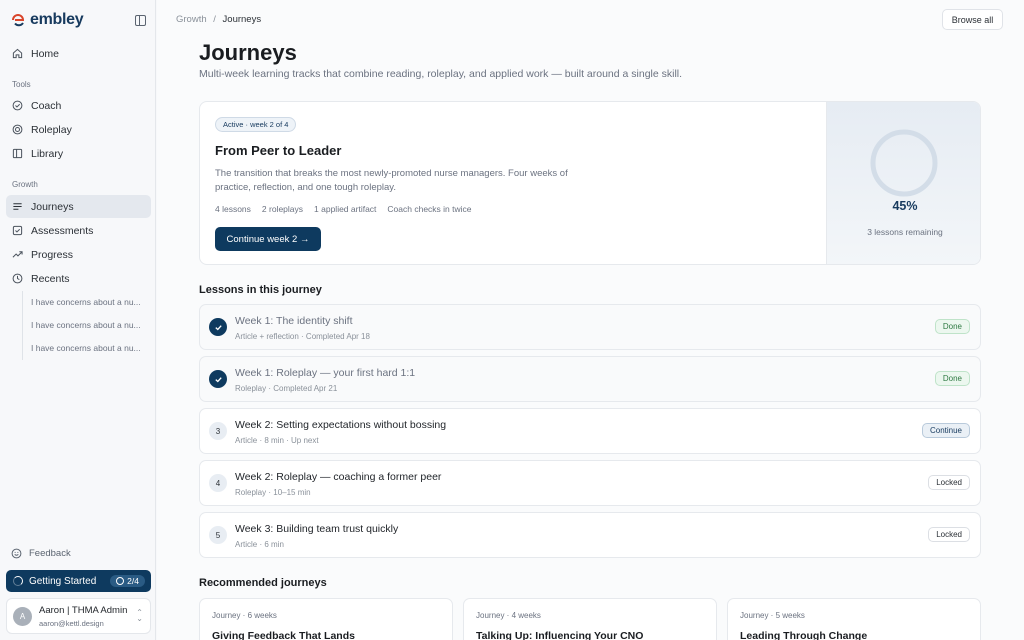 The image size is (1024, 640). What do you see at coordinates (218, 431) in the screenshot?
I see `lesson-number: 3` at bounding box center [218, 431].